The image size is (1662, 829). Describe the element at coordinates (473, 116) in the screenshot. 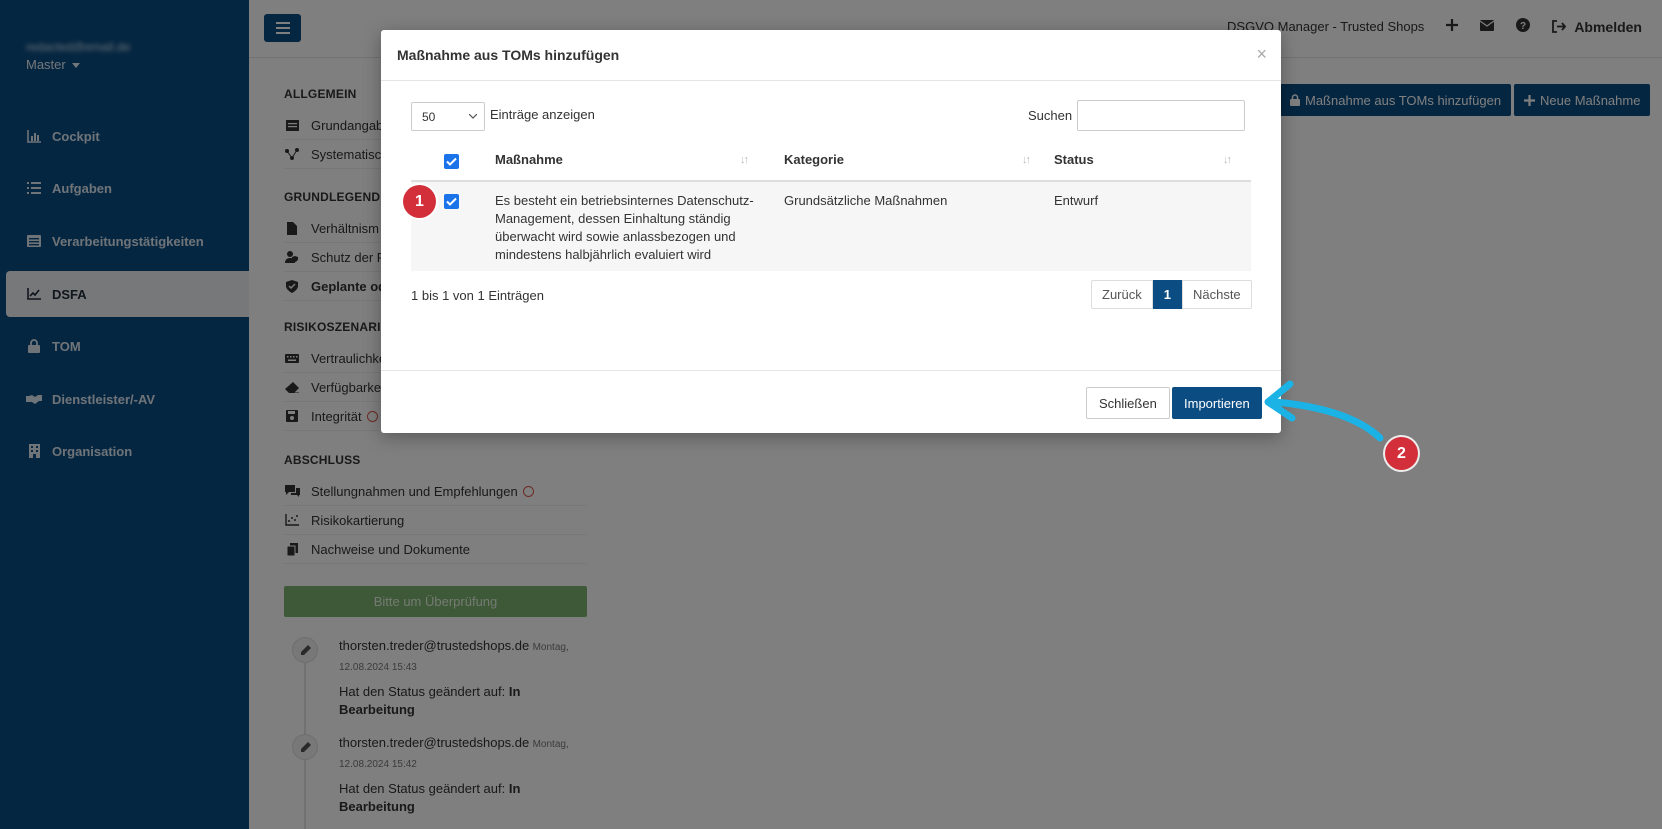

I see `chevron-down-icon` at that location.